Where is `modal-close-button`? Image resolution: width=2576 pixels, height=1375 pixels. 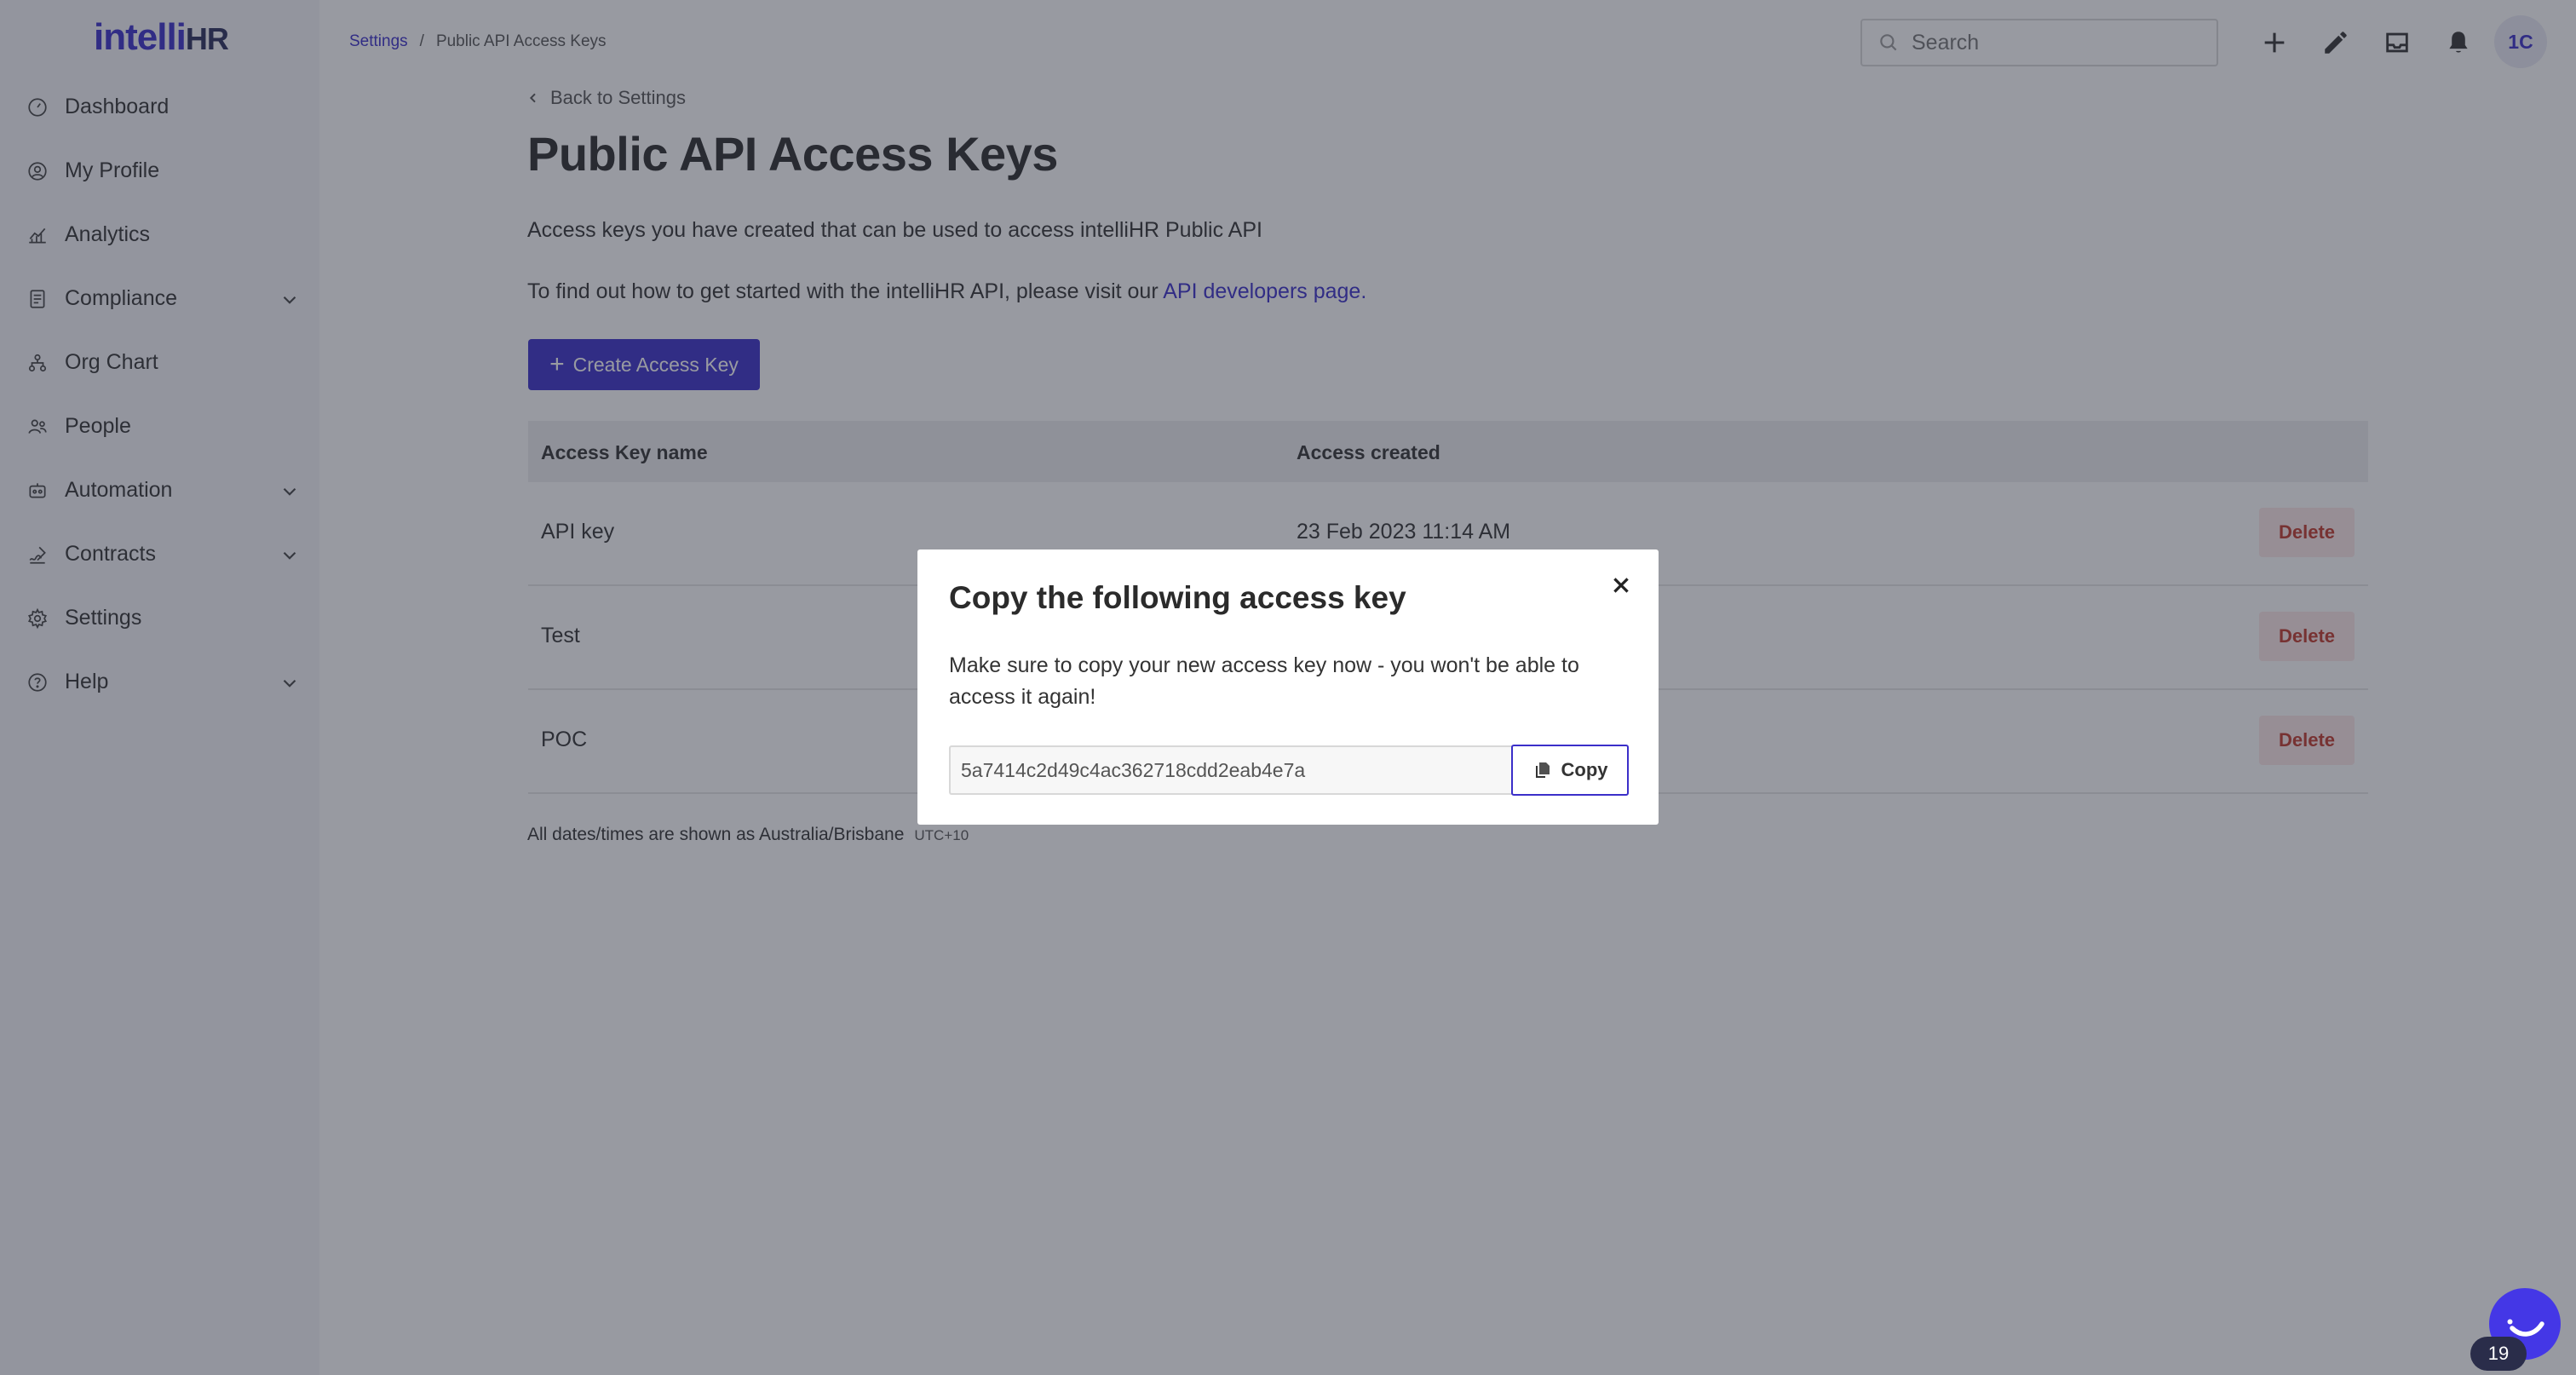
modal-close-button is located at coordinates (1621, 585).